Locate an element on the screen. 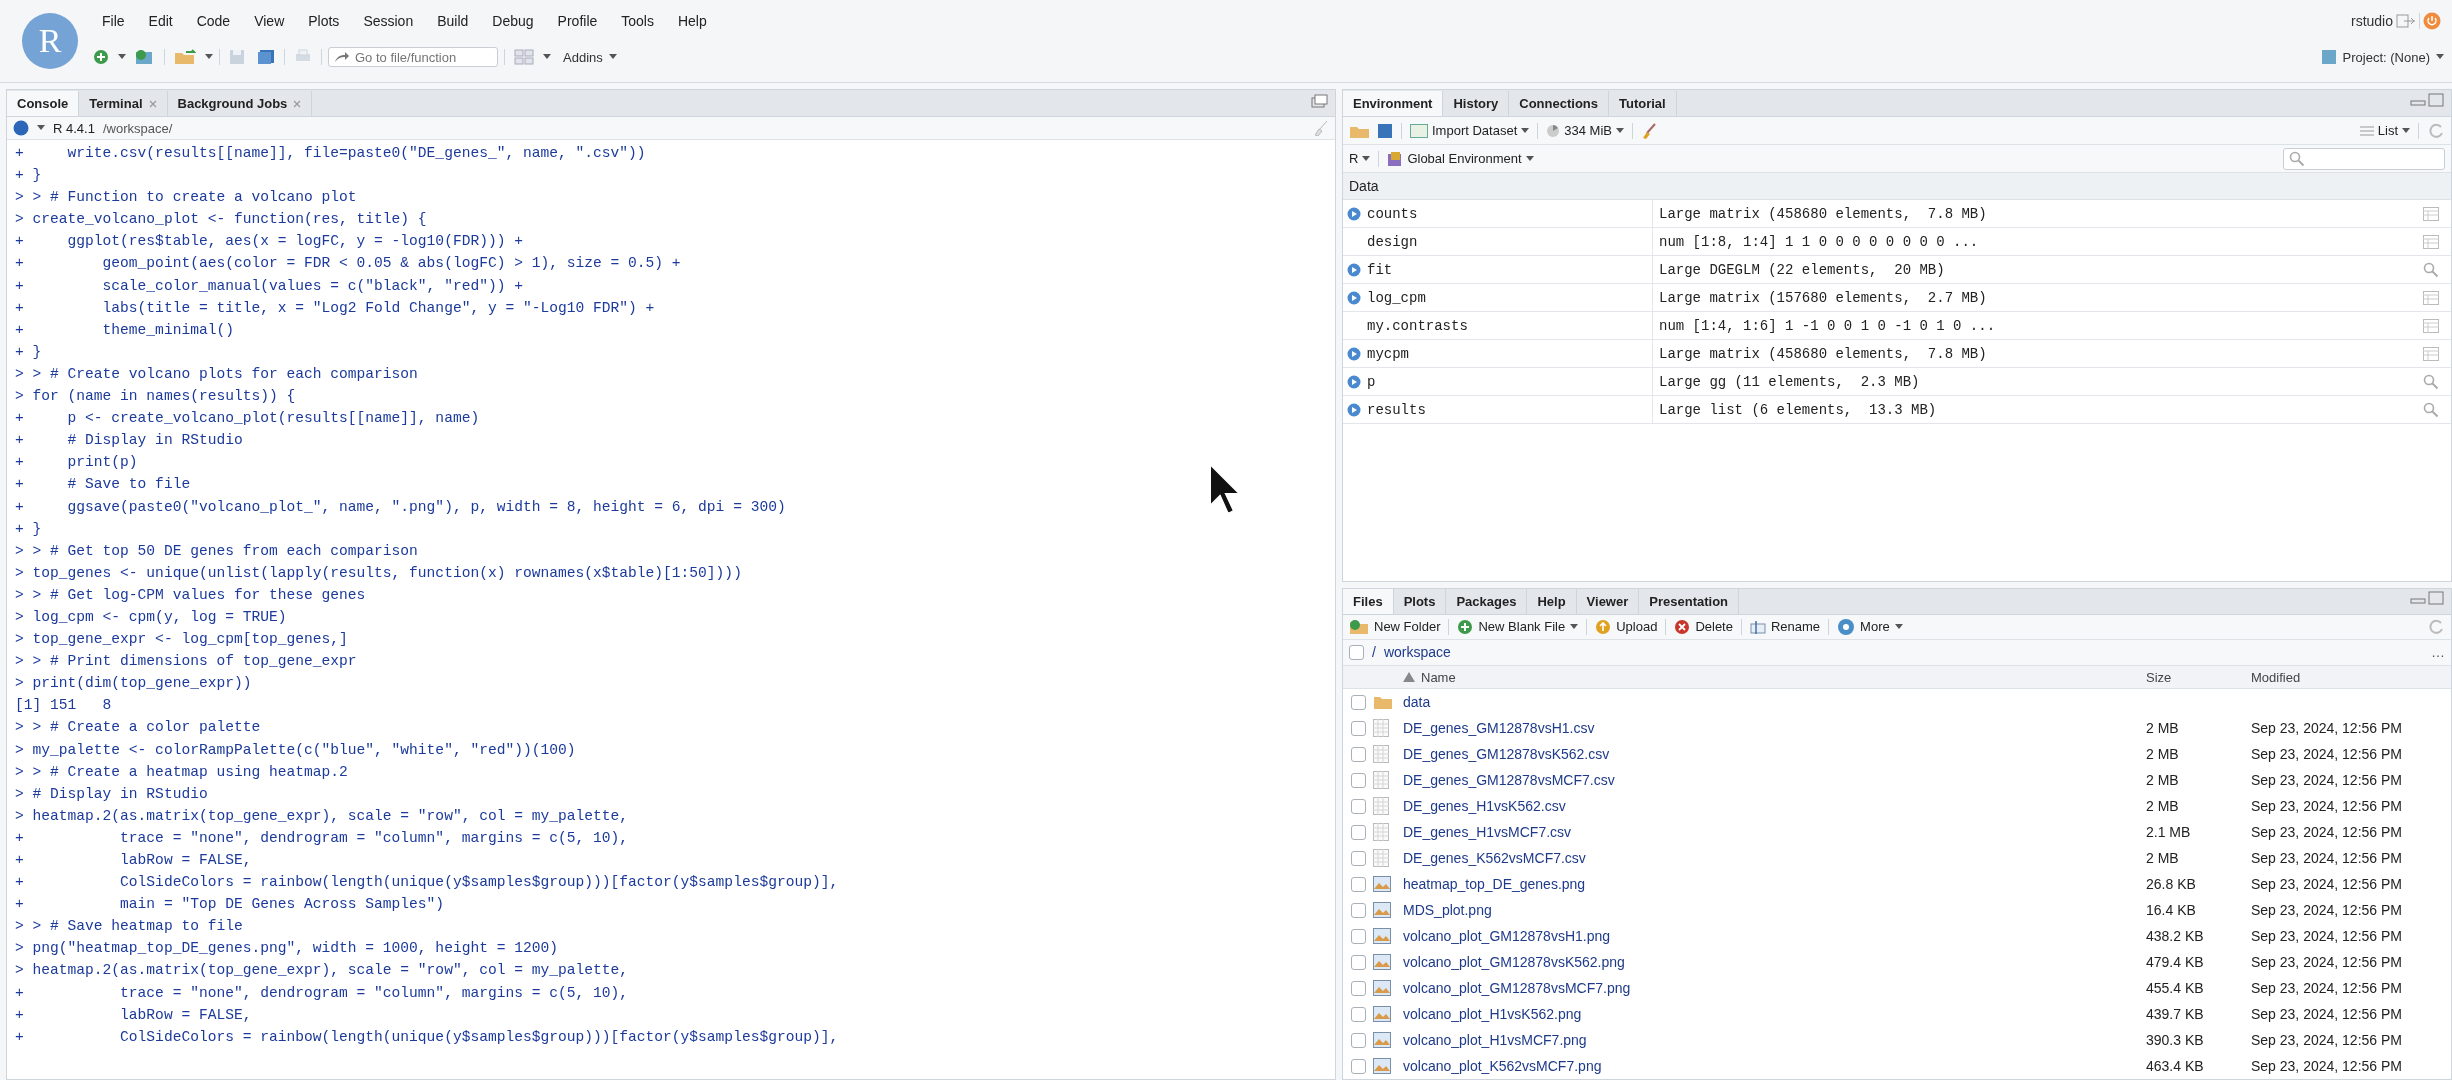  file-link: volcano_plot_K562vsMCF7.png is located at coordinates (1774, 1066).